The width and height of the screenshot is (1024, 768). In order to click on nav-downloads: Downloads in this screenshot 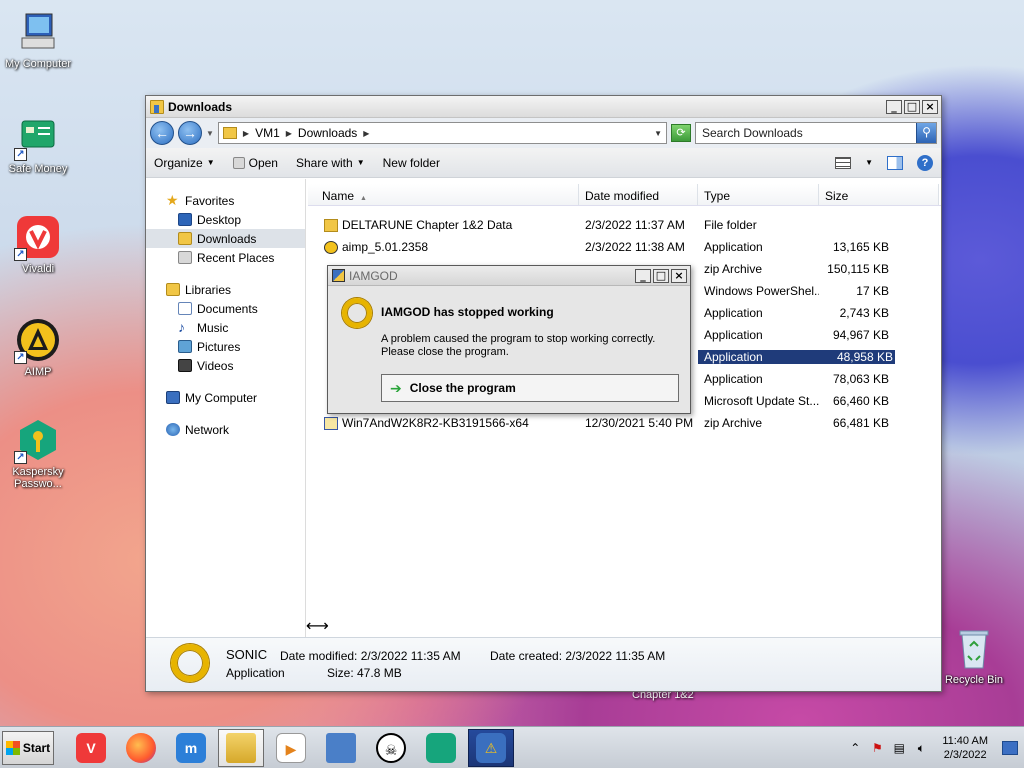, I will do `click(225, 238)`.